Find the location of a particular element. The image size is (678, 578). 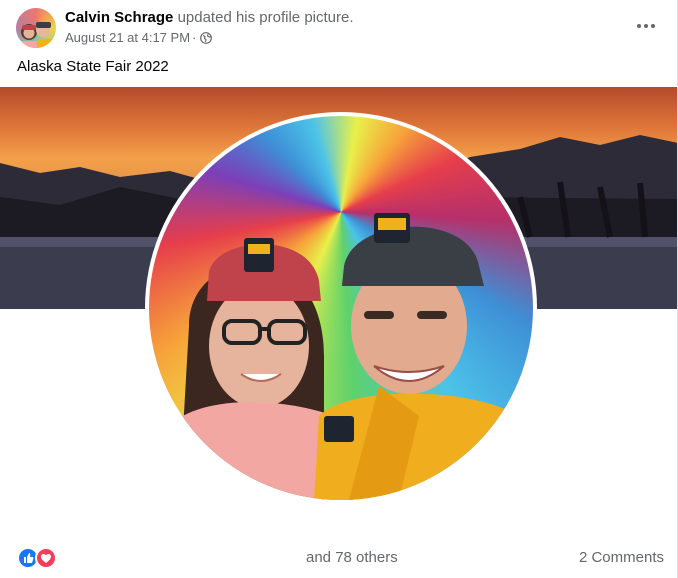

reaction-icons is located at coordinates (37, 558).